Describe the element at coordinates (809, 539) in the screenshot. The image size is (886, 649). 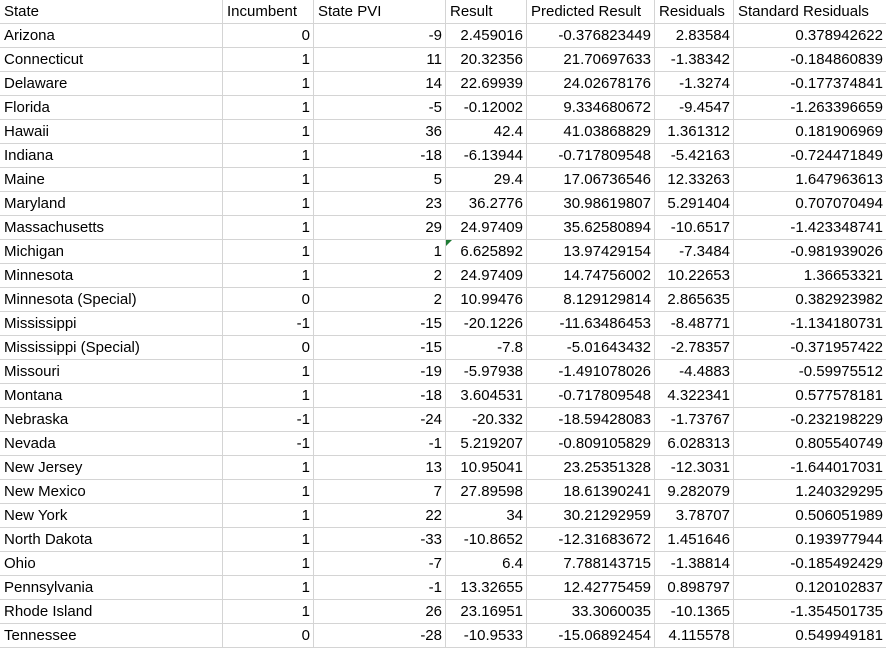
I see `standard-residuals-cell: 0.193977944` at that location.